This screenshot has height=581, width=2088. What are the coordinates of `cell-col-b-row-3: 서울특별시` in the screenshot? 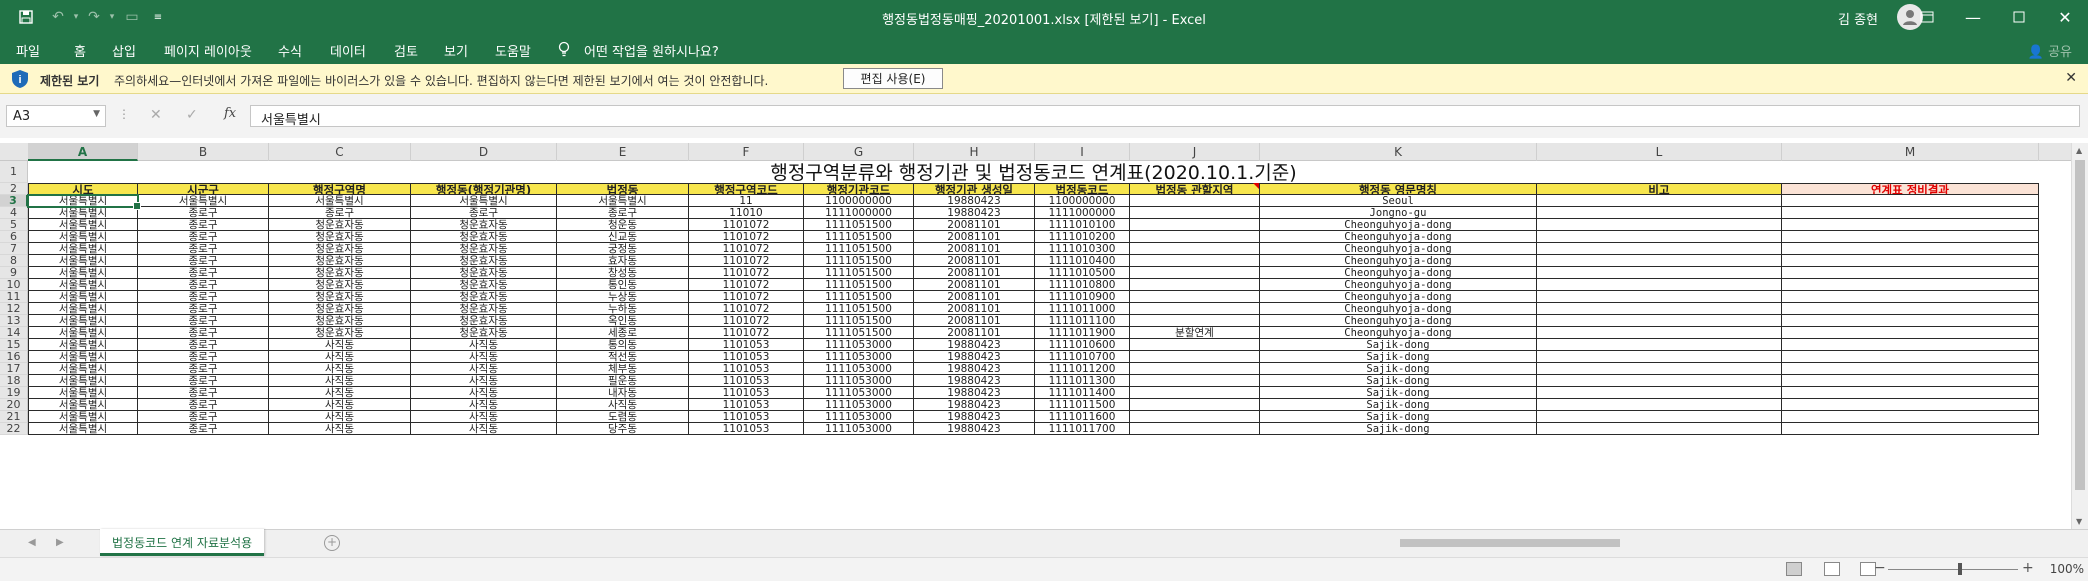 It's located at (203, 201).